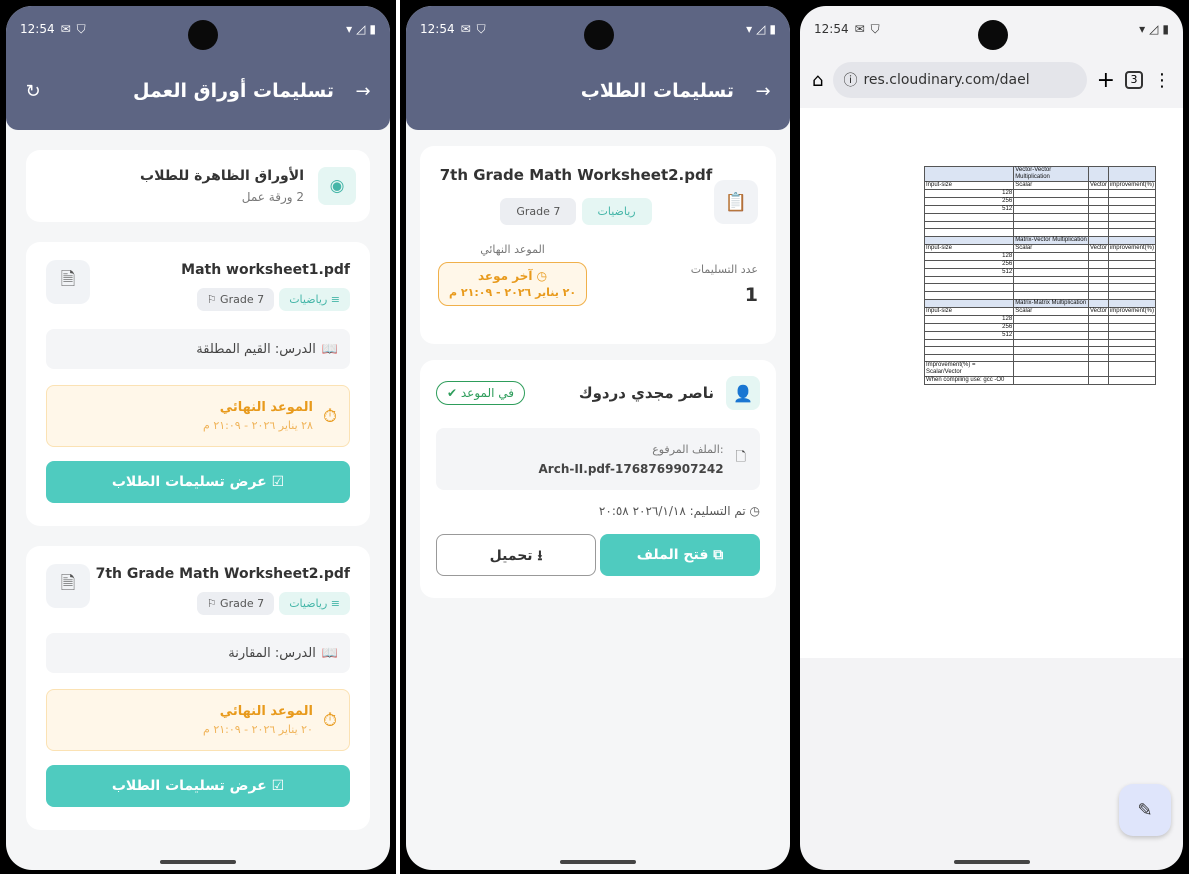 The image size is (1189, 874). I want to click on clock-icon: ◷, so click(754, 511).